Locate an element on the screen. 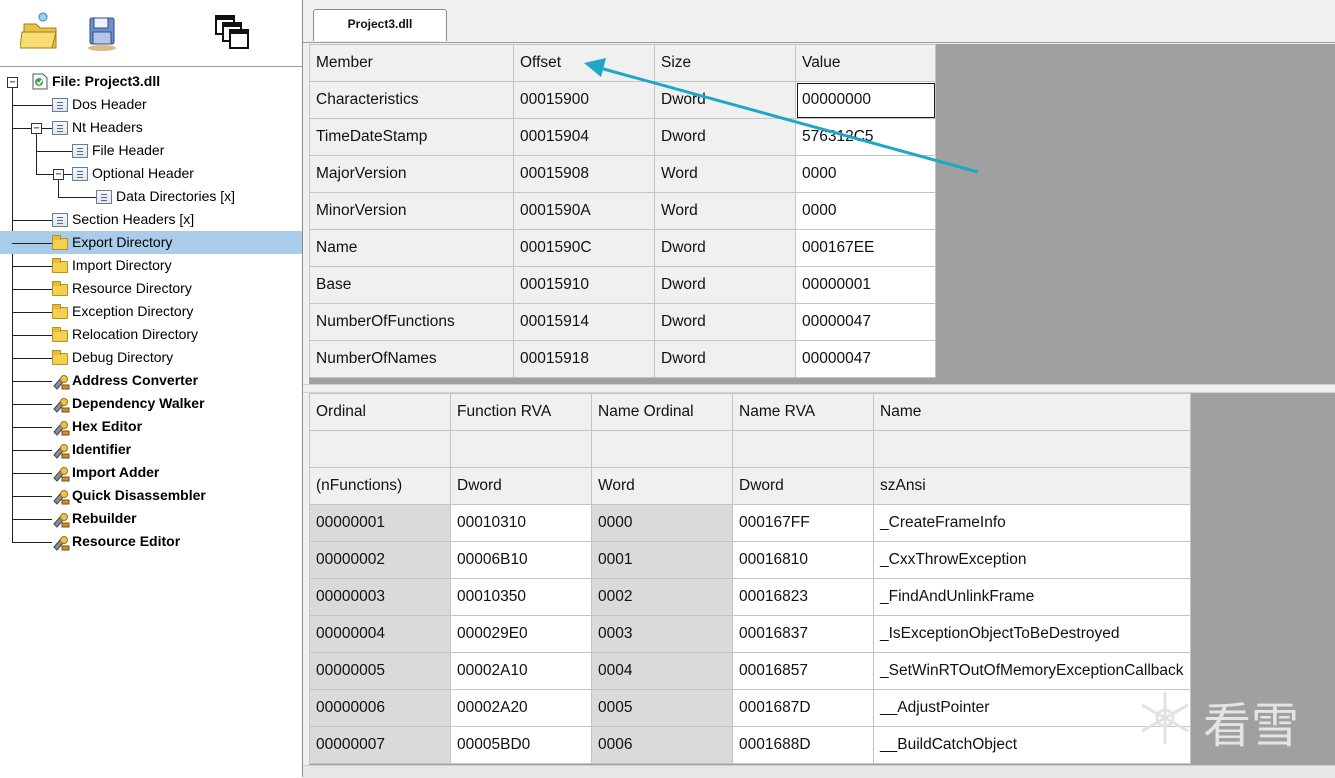 Image resolution: width=1335 pixels, height=778 pixels. table-row: Characteristics 00015900 Dword 00000000 is located at coordinates (622, 100).